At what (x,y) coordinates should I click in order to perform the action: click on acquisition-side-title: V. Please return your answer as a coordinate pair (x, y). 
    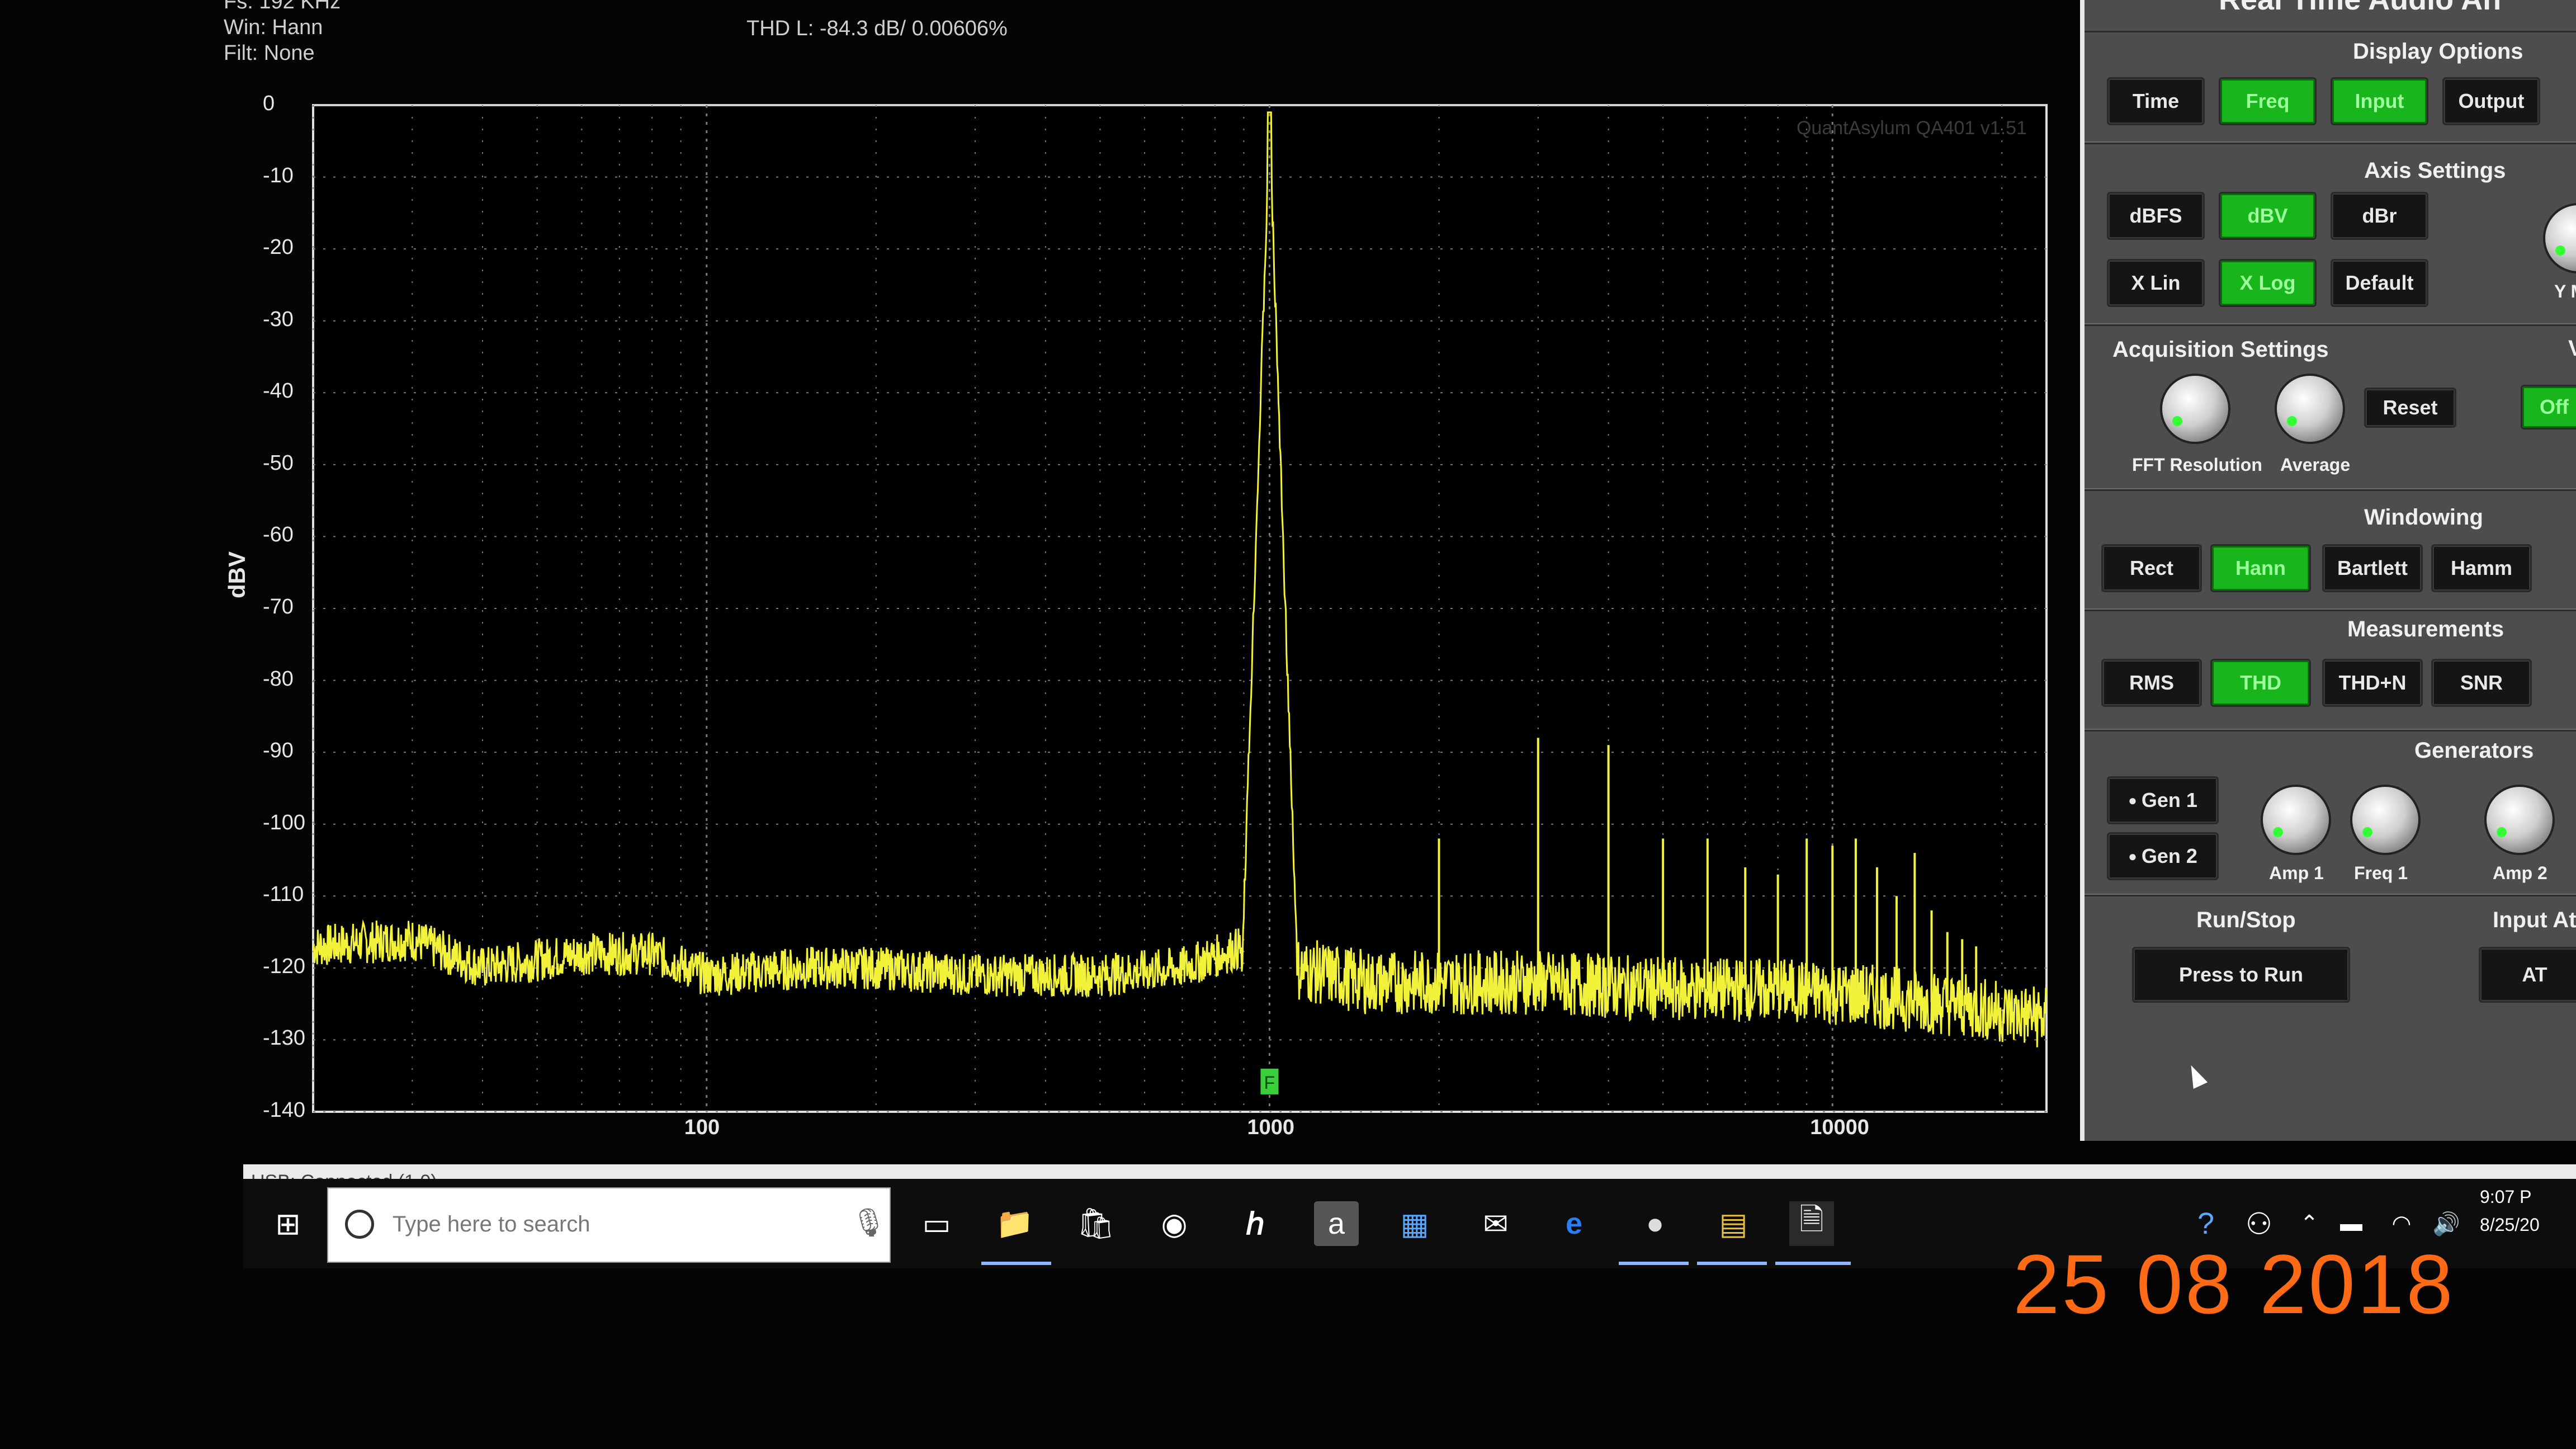
    Looking at the image, I should click on (2572, 348).